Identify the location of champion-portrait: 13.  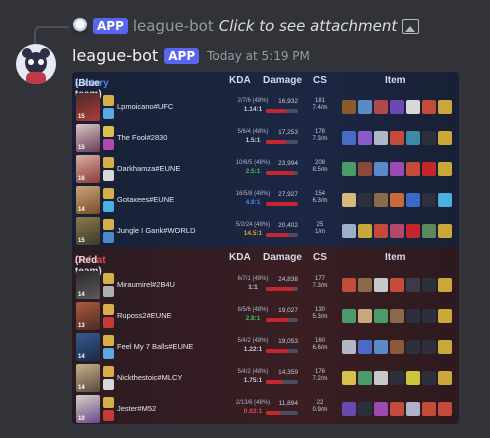
(88, 316).